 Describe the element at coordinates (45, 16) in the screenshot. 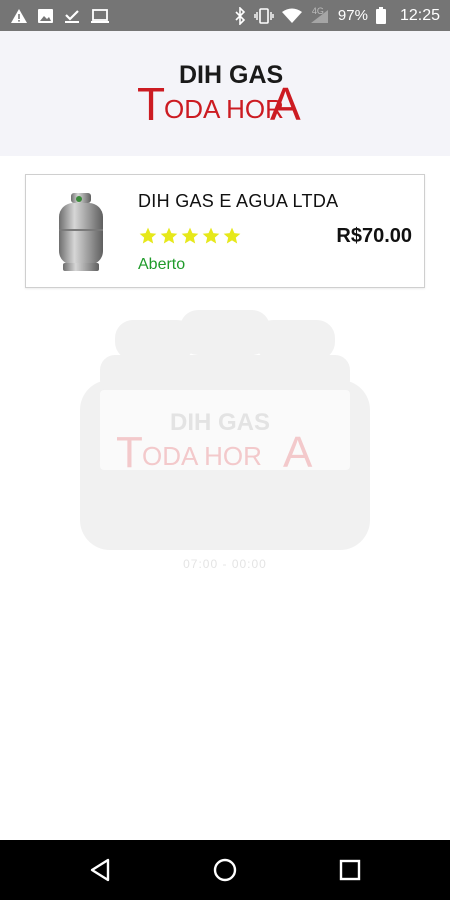

I see `image-icon` at that location.